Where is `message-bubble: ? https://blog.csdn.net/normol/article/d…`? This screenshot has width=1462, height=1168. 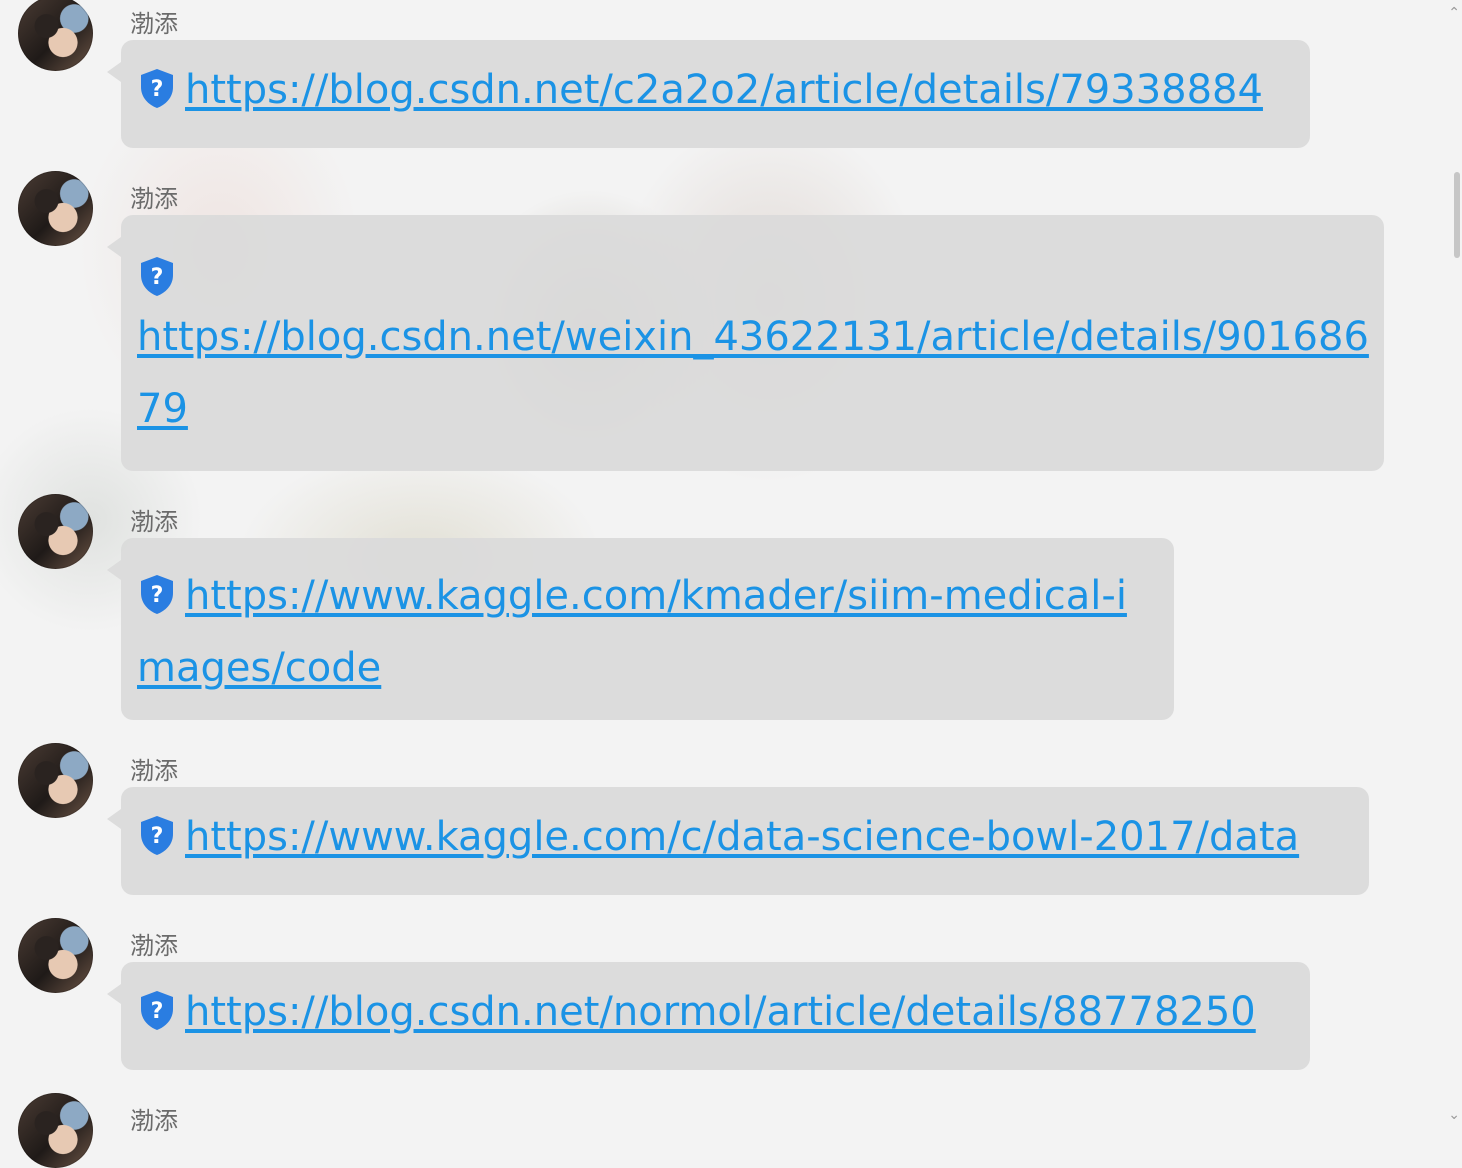 message-bubble: ? https://blog.csdn.net/normol/article/d… is located at coordinates (708, 1016).